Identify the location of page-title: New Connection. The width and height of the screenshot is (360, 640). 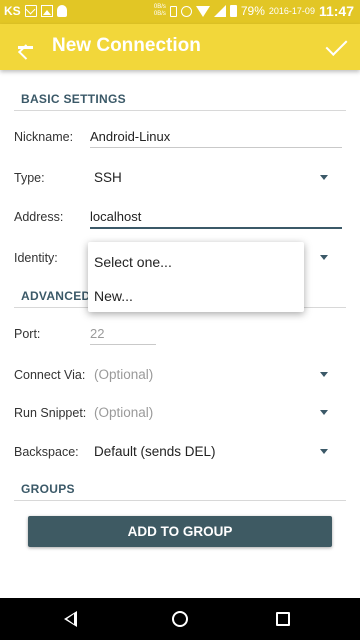
(126, 45).